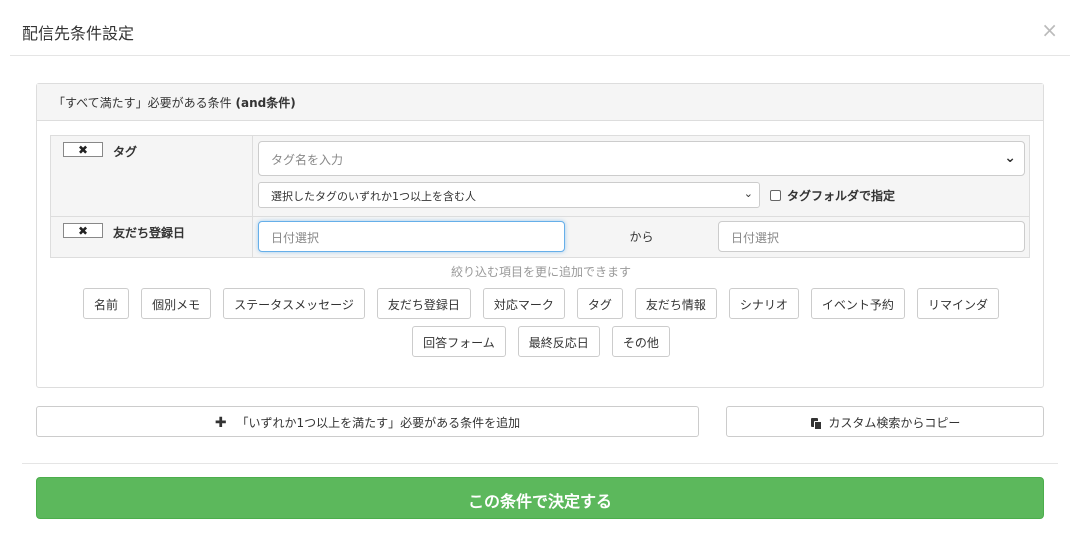  I want to click on modal-title: 配信先条件設定, so click(78, 33).